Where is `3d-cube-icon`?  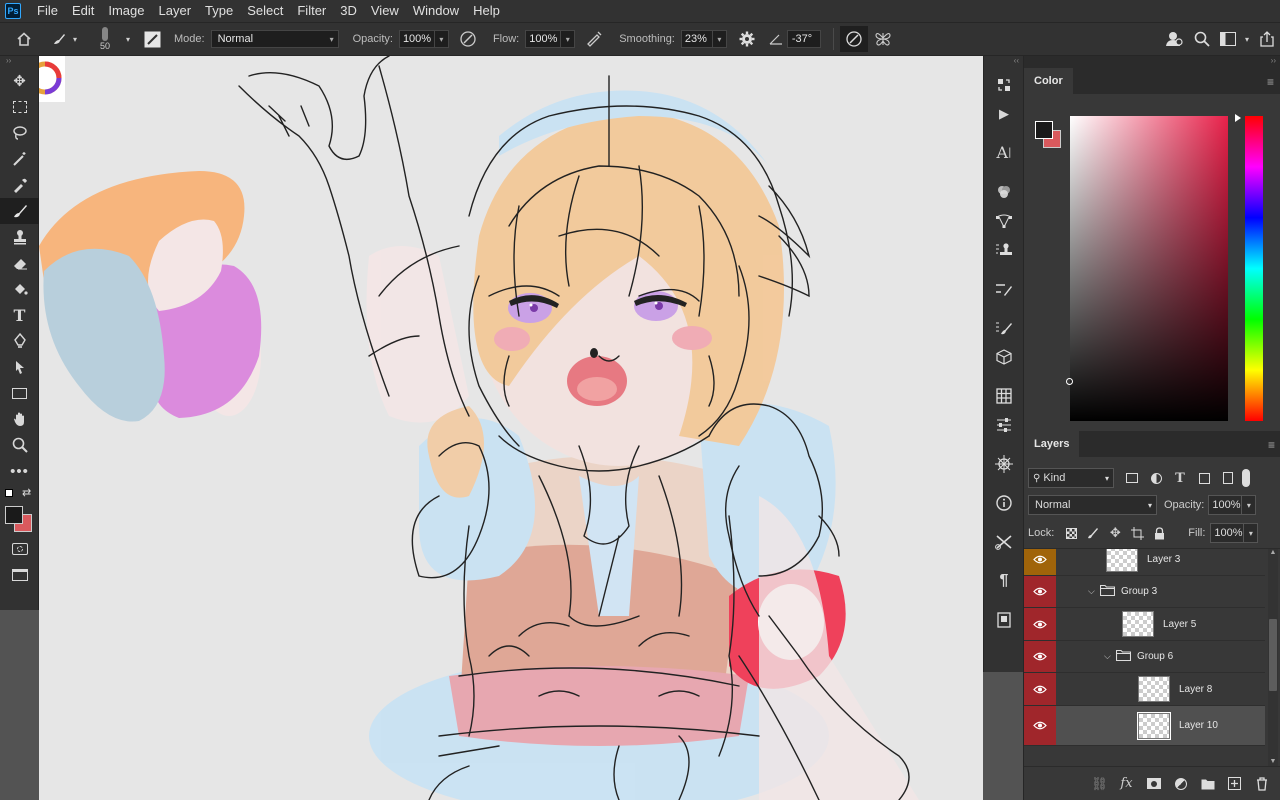 3d-cube-icon is located at coordinates (1004, 356).